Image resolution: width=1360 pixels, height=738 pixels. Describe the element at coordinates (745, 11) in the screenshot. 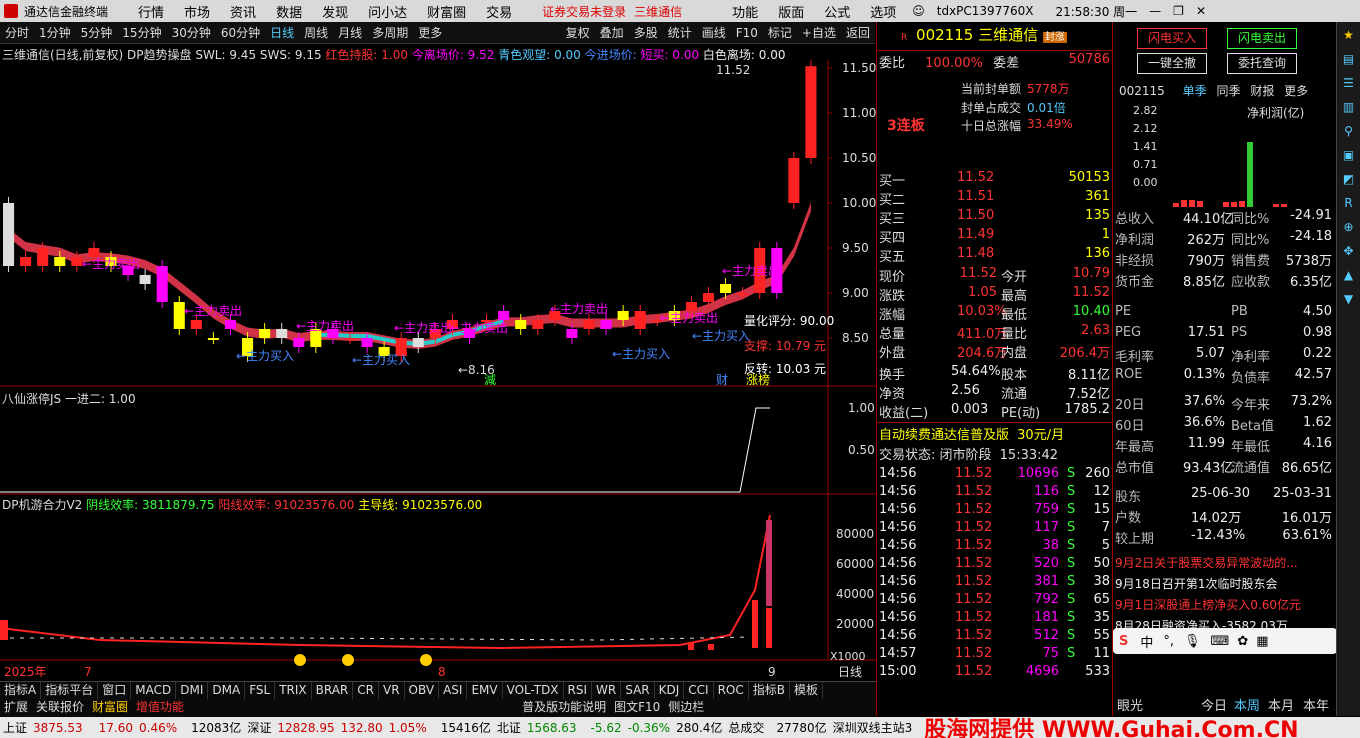

I see `menu-gongneng: 功能` at that location.